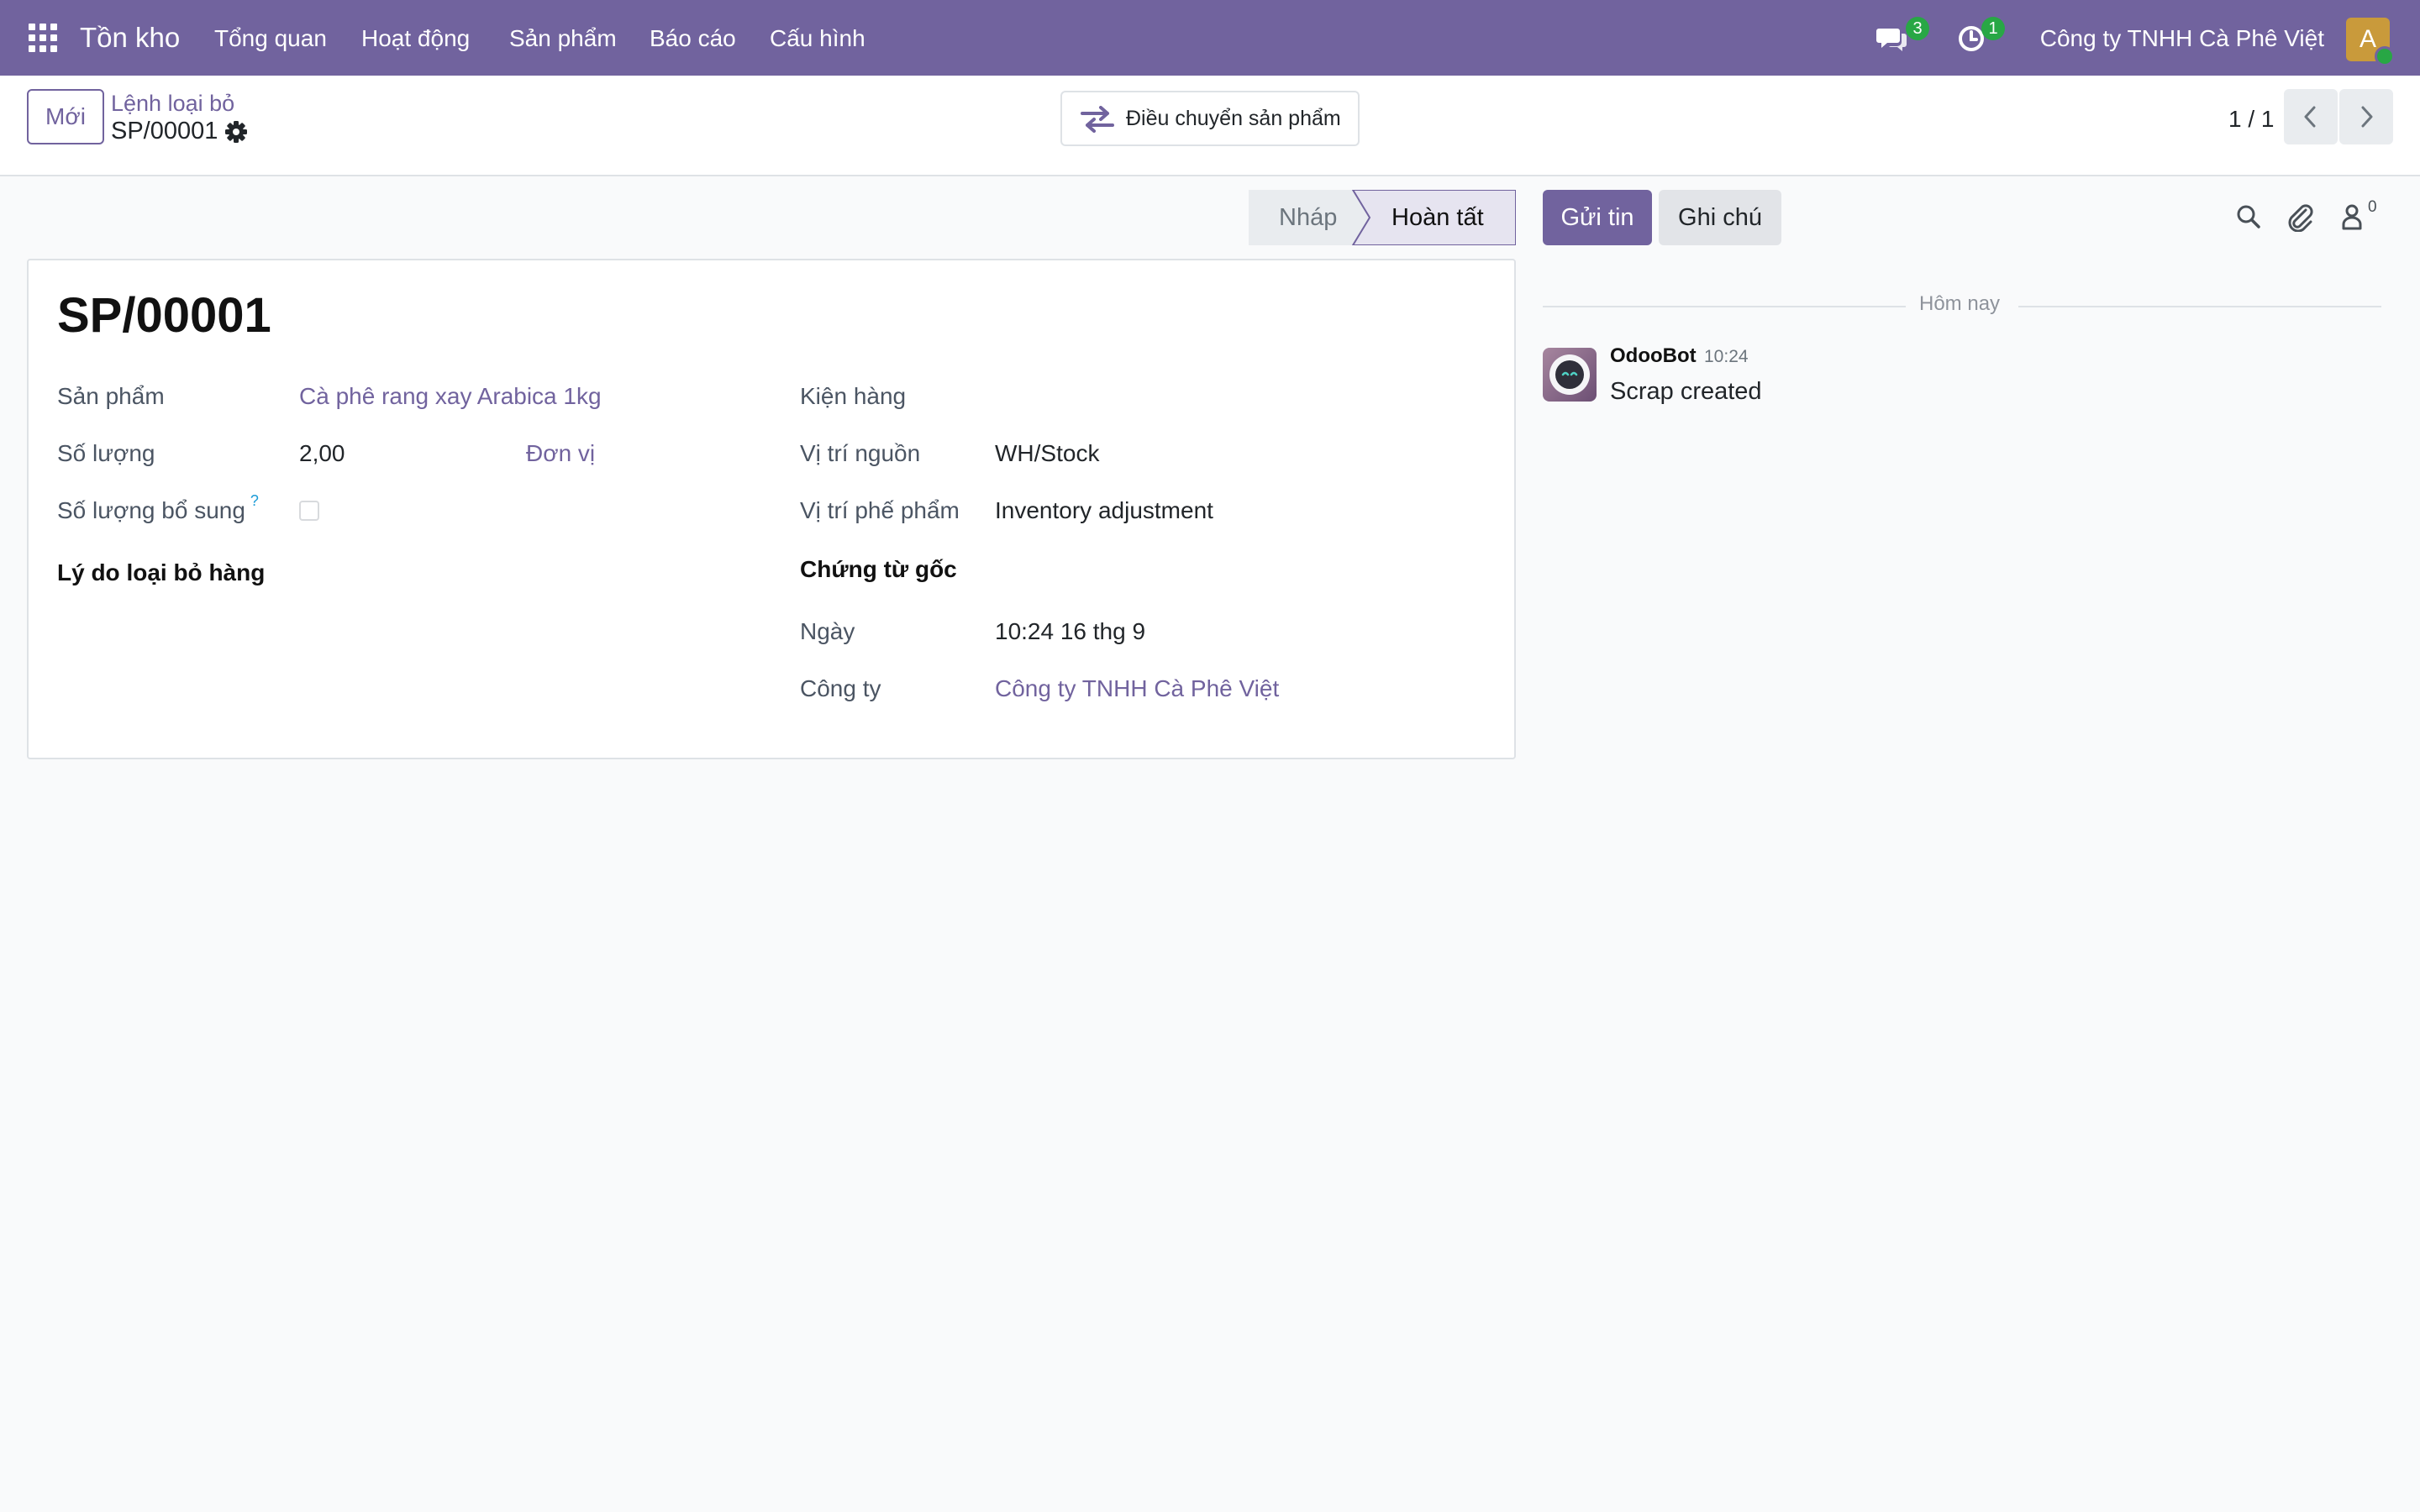 Image resolution: width=2420 pixels, height=1512 pixels. I want to click on message-author: OdooBot, so click(1653, 356).